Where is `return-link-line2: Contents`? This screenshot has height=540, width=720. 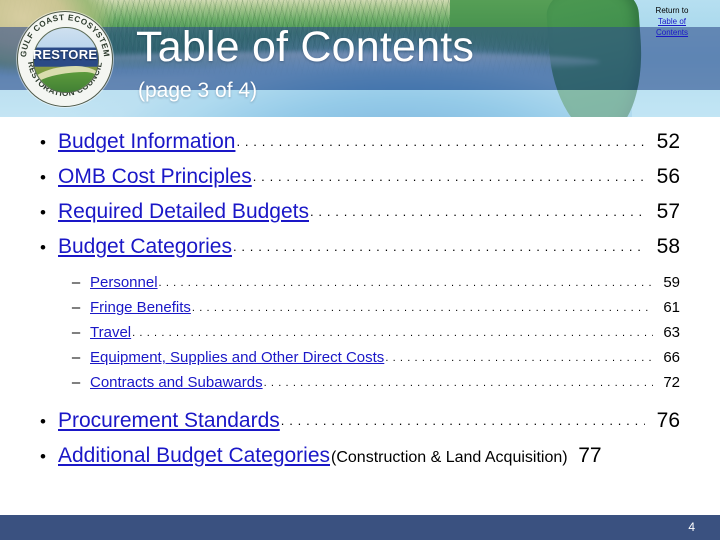 return-link-line2: Contents is located at coordinates (672, 32).